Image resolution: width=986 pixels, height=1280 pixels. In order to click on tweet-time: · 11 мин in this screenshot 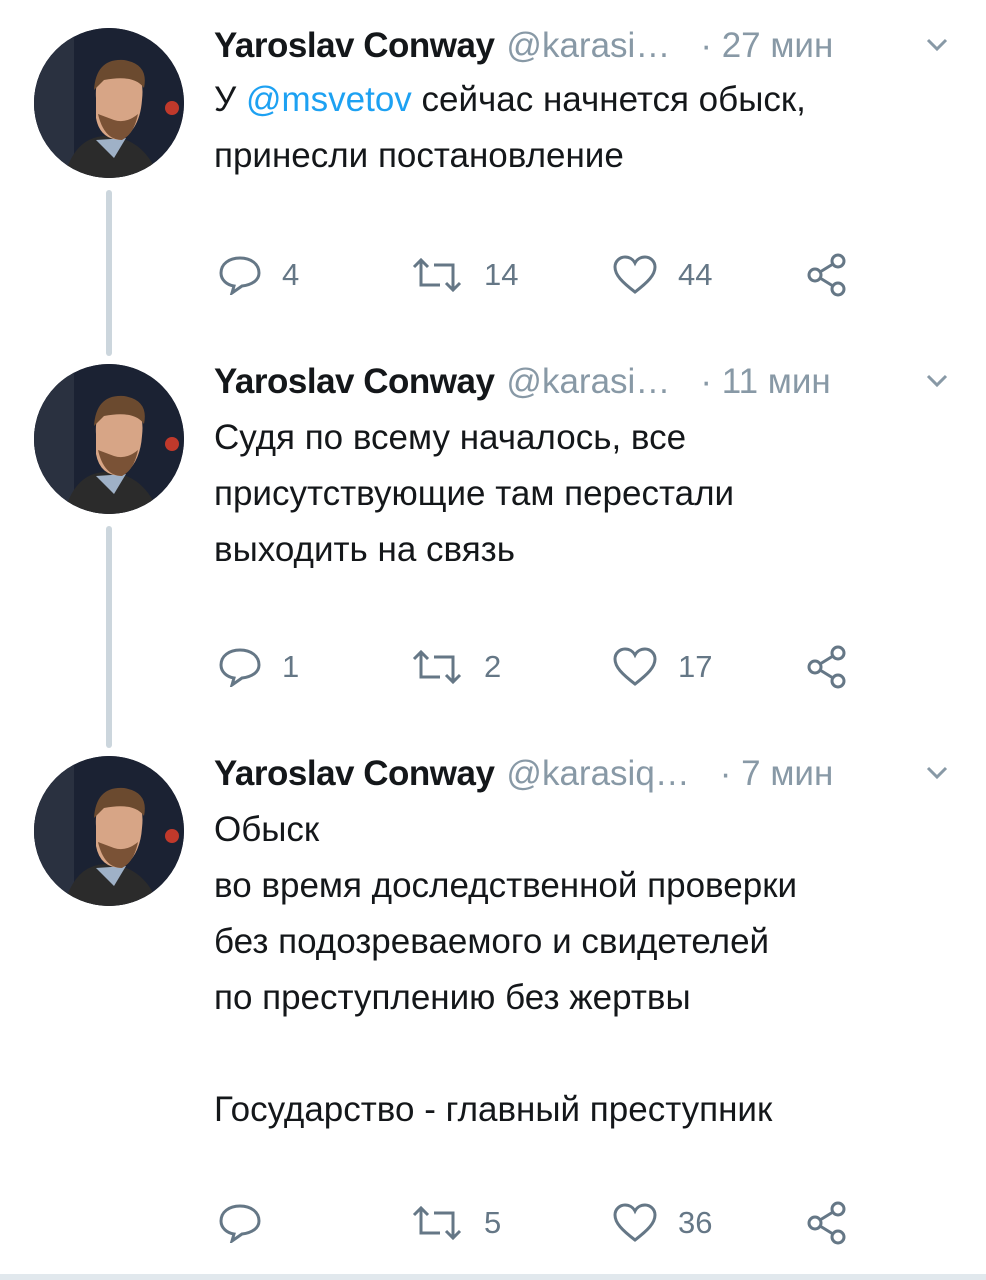, I will do `click(765, 382)`.